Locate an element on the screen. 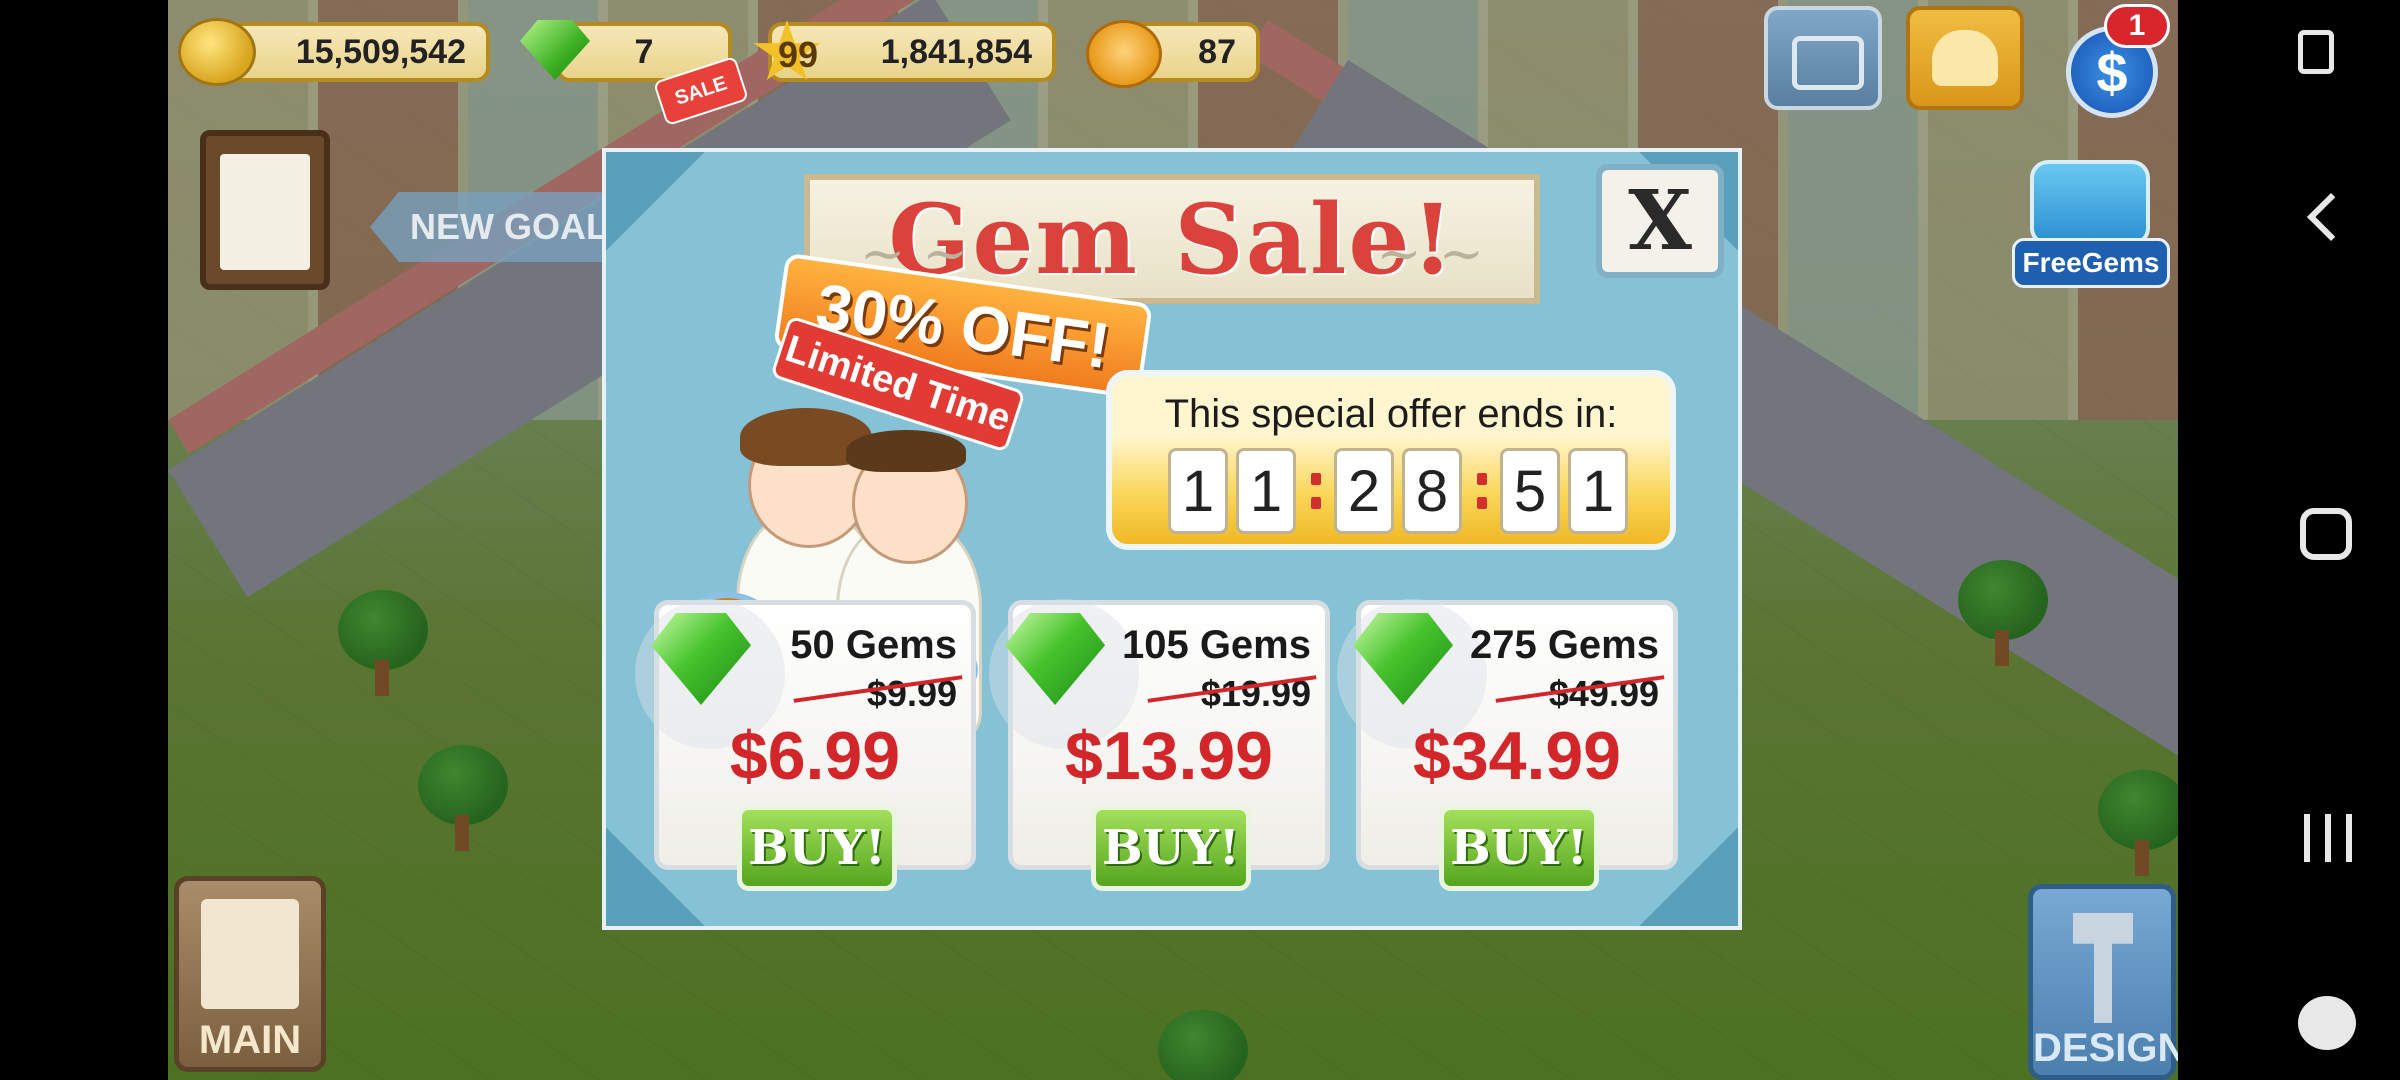 Image resolution: width=2400 pixels, height=1080 pixels. main-button: MAIN is located at coordinates (250, 974).